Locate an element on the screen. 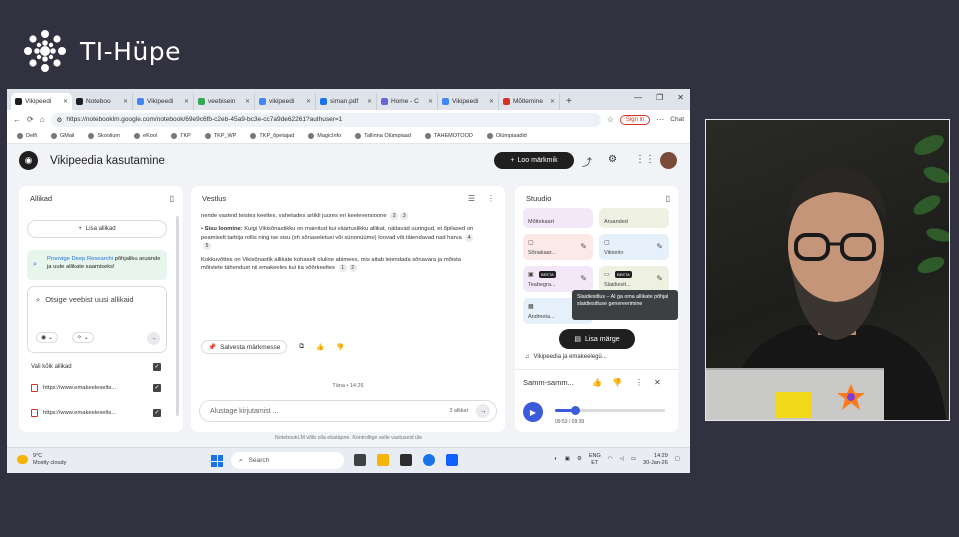 The width and height of the screenshot is (959, 537). wifi-icon: ◠ is located at coordinates (610, 459).